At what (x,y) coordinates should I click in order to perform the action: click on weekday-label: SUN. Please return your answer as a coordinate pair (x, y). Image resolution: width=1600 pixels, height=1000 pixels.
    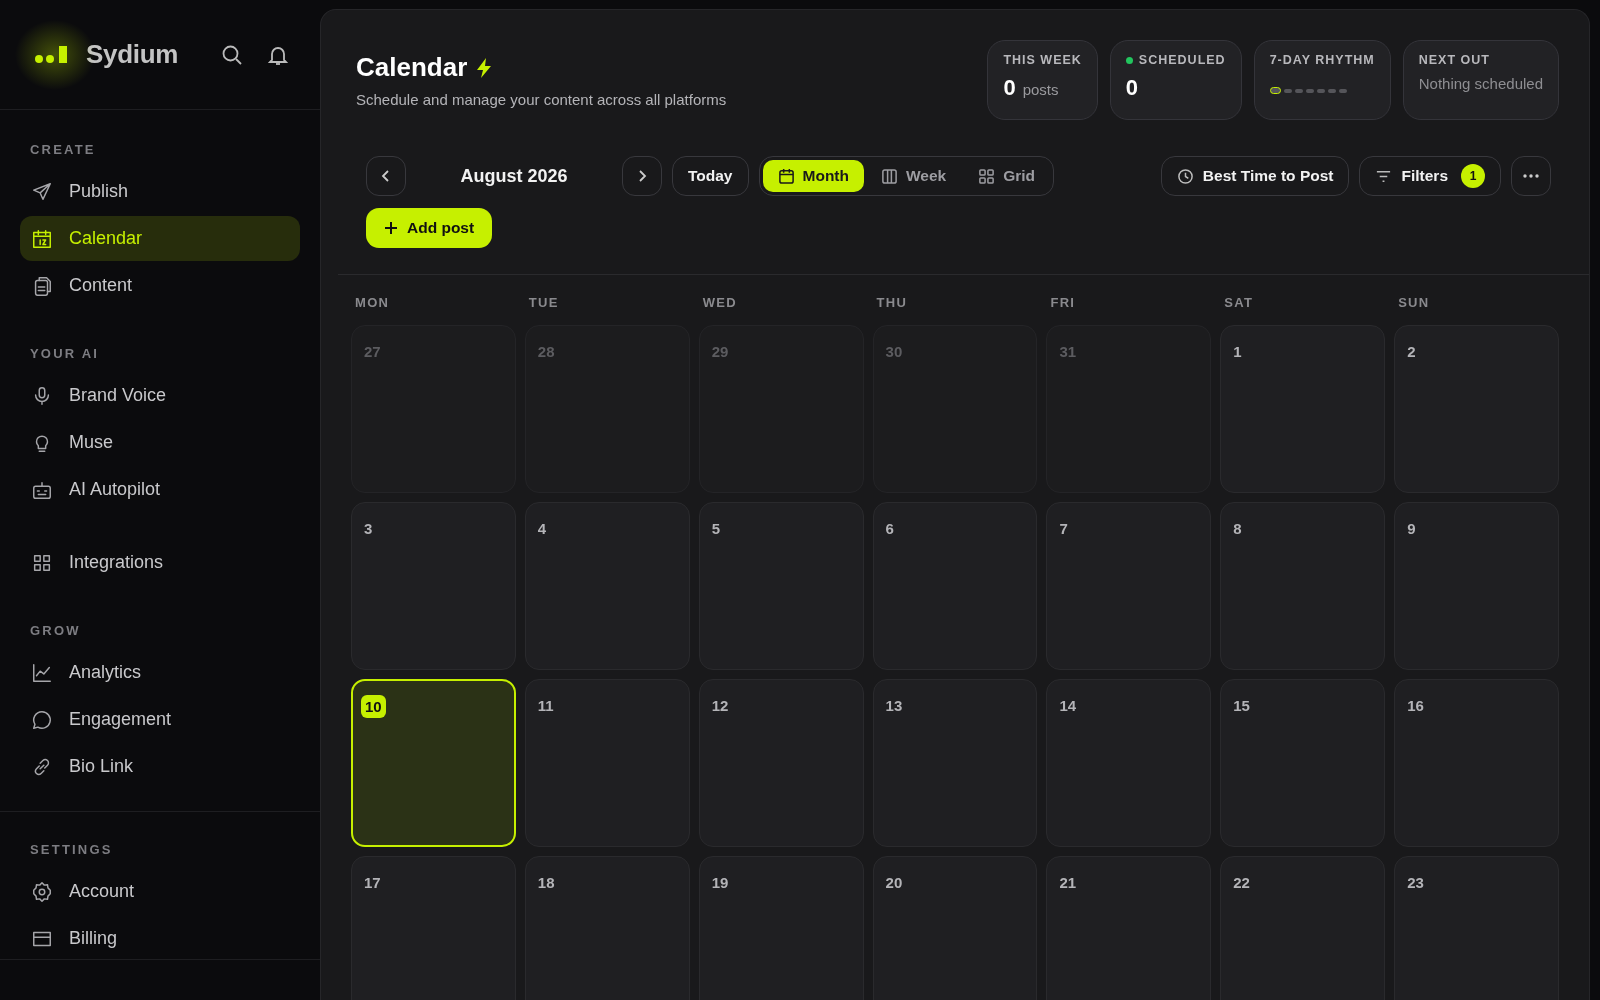
    Looking at the image, I should click on (1414, 303).